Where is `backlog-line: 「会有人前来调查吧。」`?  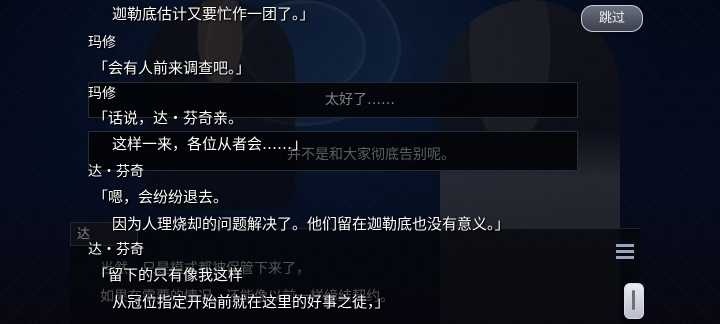
backlog-line: 「会有人前来调查吧。」 is located at coordinates (172, 68).